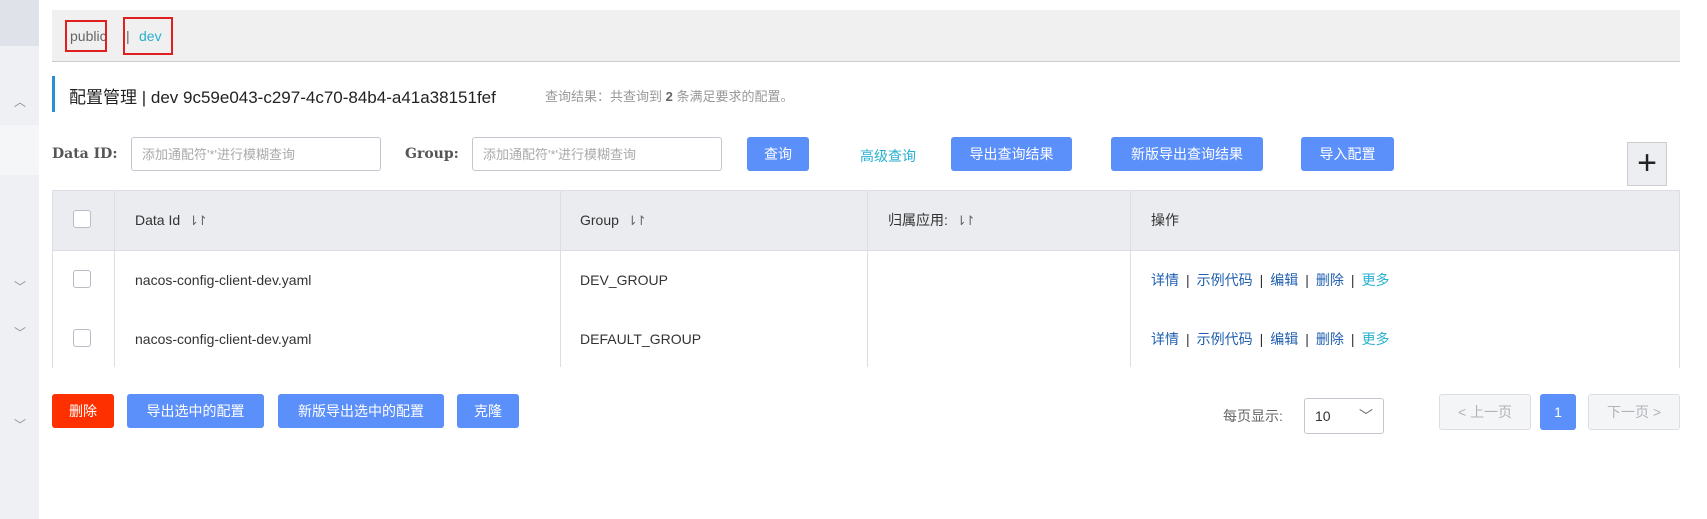  Describe the element at coordinates (1485, 412) in the screenshot. I see `prev-page-button: < 上一页` at that location.